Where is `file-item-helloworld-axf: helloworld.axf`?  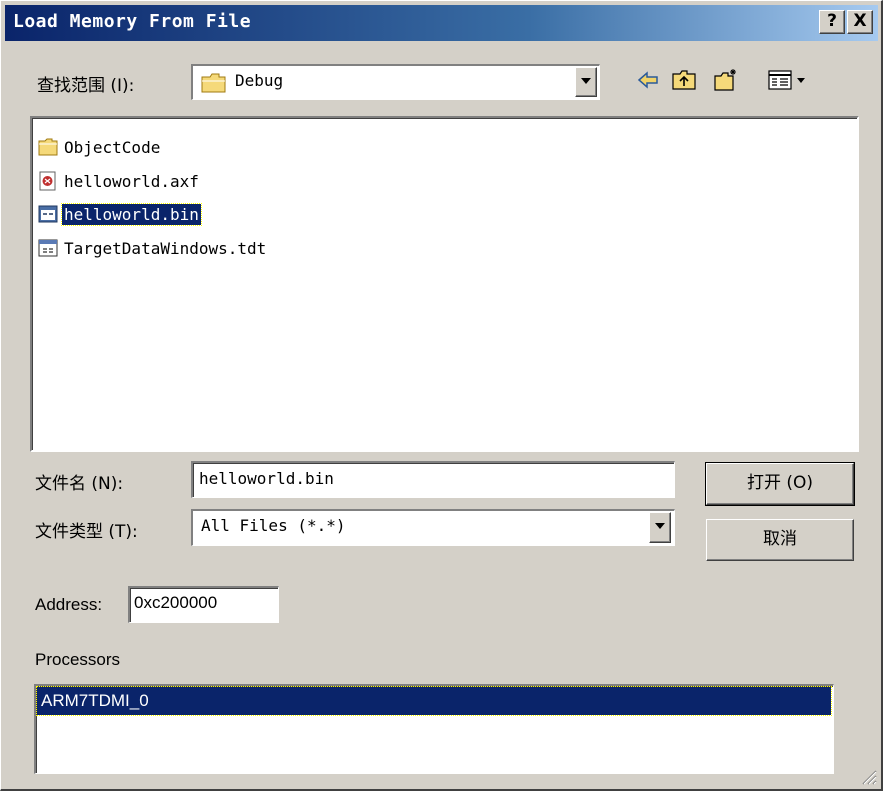
file-item-helloworld-axf: helloworld.axf is located at coordinates (119, 181).